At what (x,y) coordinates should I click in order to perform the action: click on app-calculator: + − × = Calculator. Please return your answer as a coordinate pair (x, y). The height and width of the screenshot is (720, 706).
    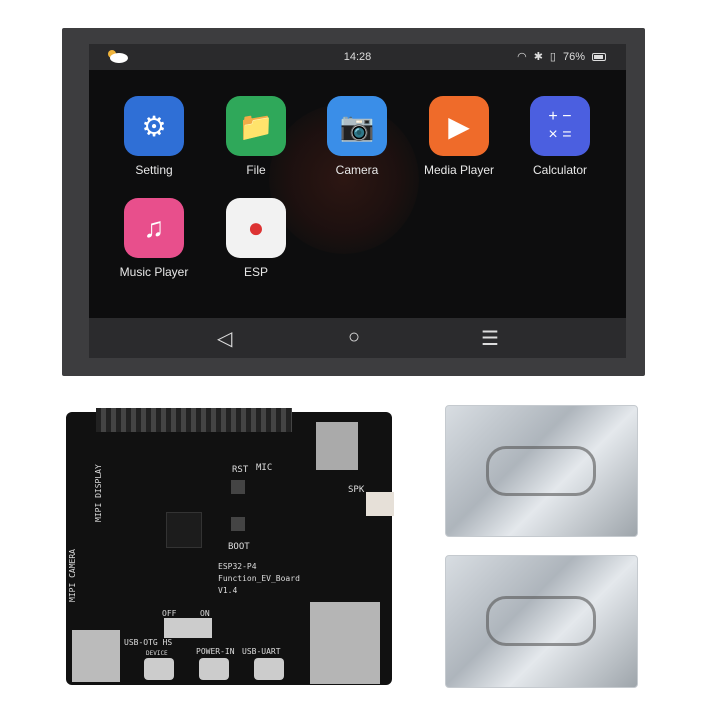
    Looking at the image, I should click on (560, 136).